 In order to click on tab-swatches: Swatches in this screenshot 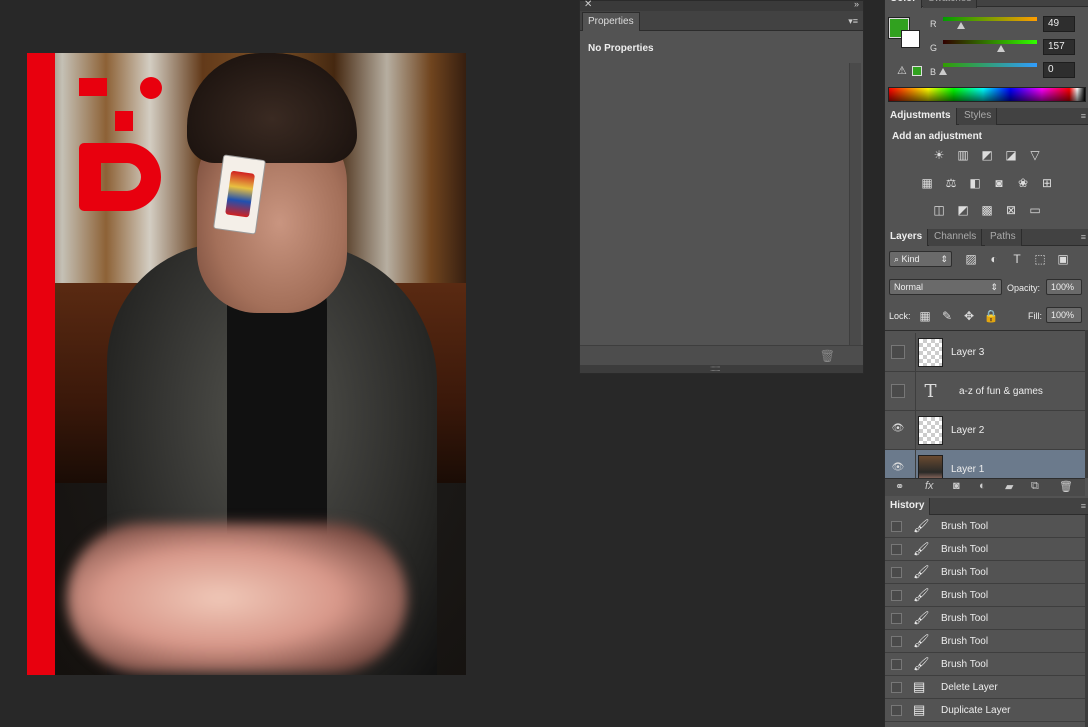, I will do `click(950, 4)`.